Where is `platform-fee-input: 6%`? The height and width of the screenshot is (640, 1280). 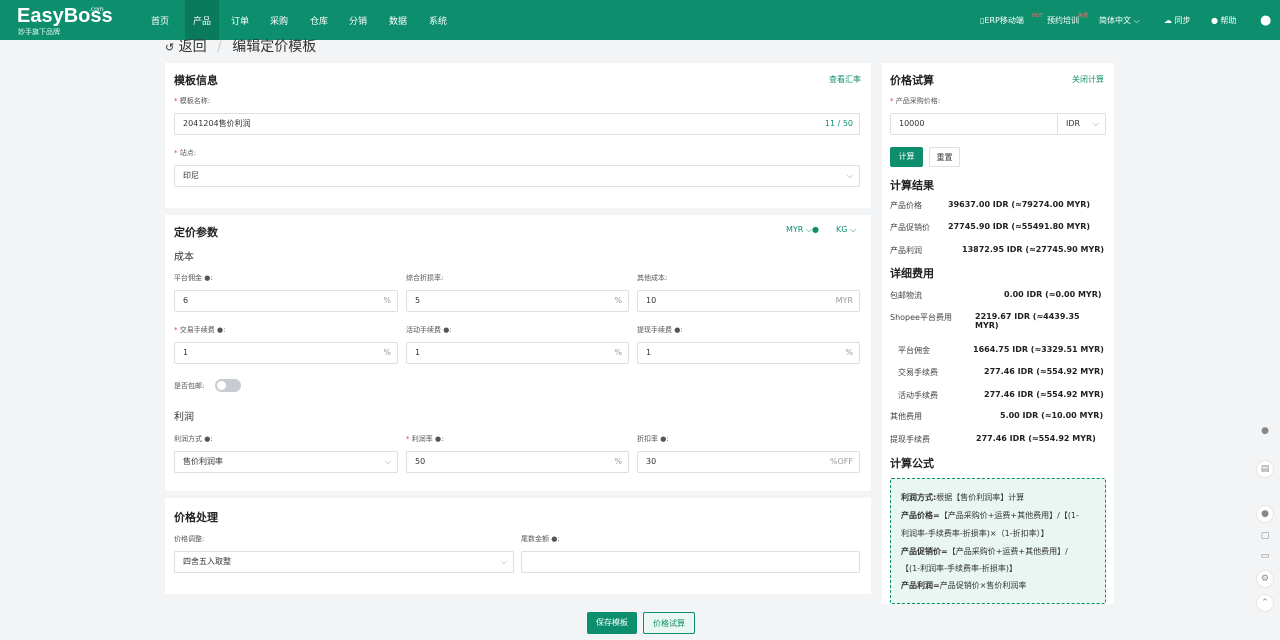 platform-fee-input: 6% is located at coordinates (286, 301).